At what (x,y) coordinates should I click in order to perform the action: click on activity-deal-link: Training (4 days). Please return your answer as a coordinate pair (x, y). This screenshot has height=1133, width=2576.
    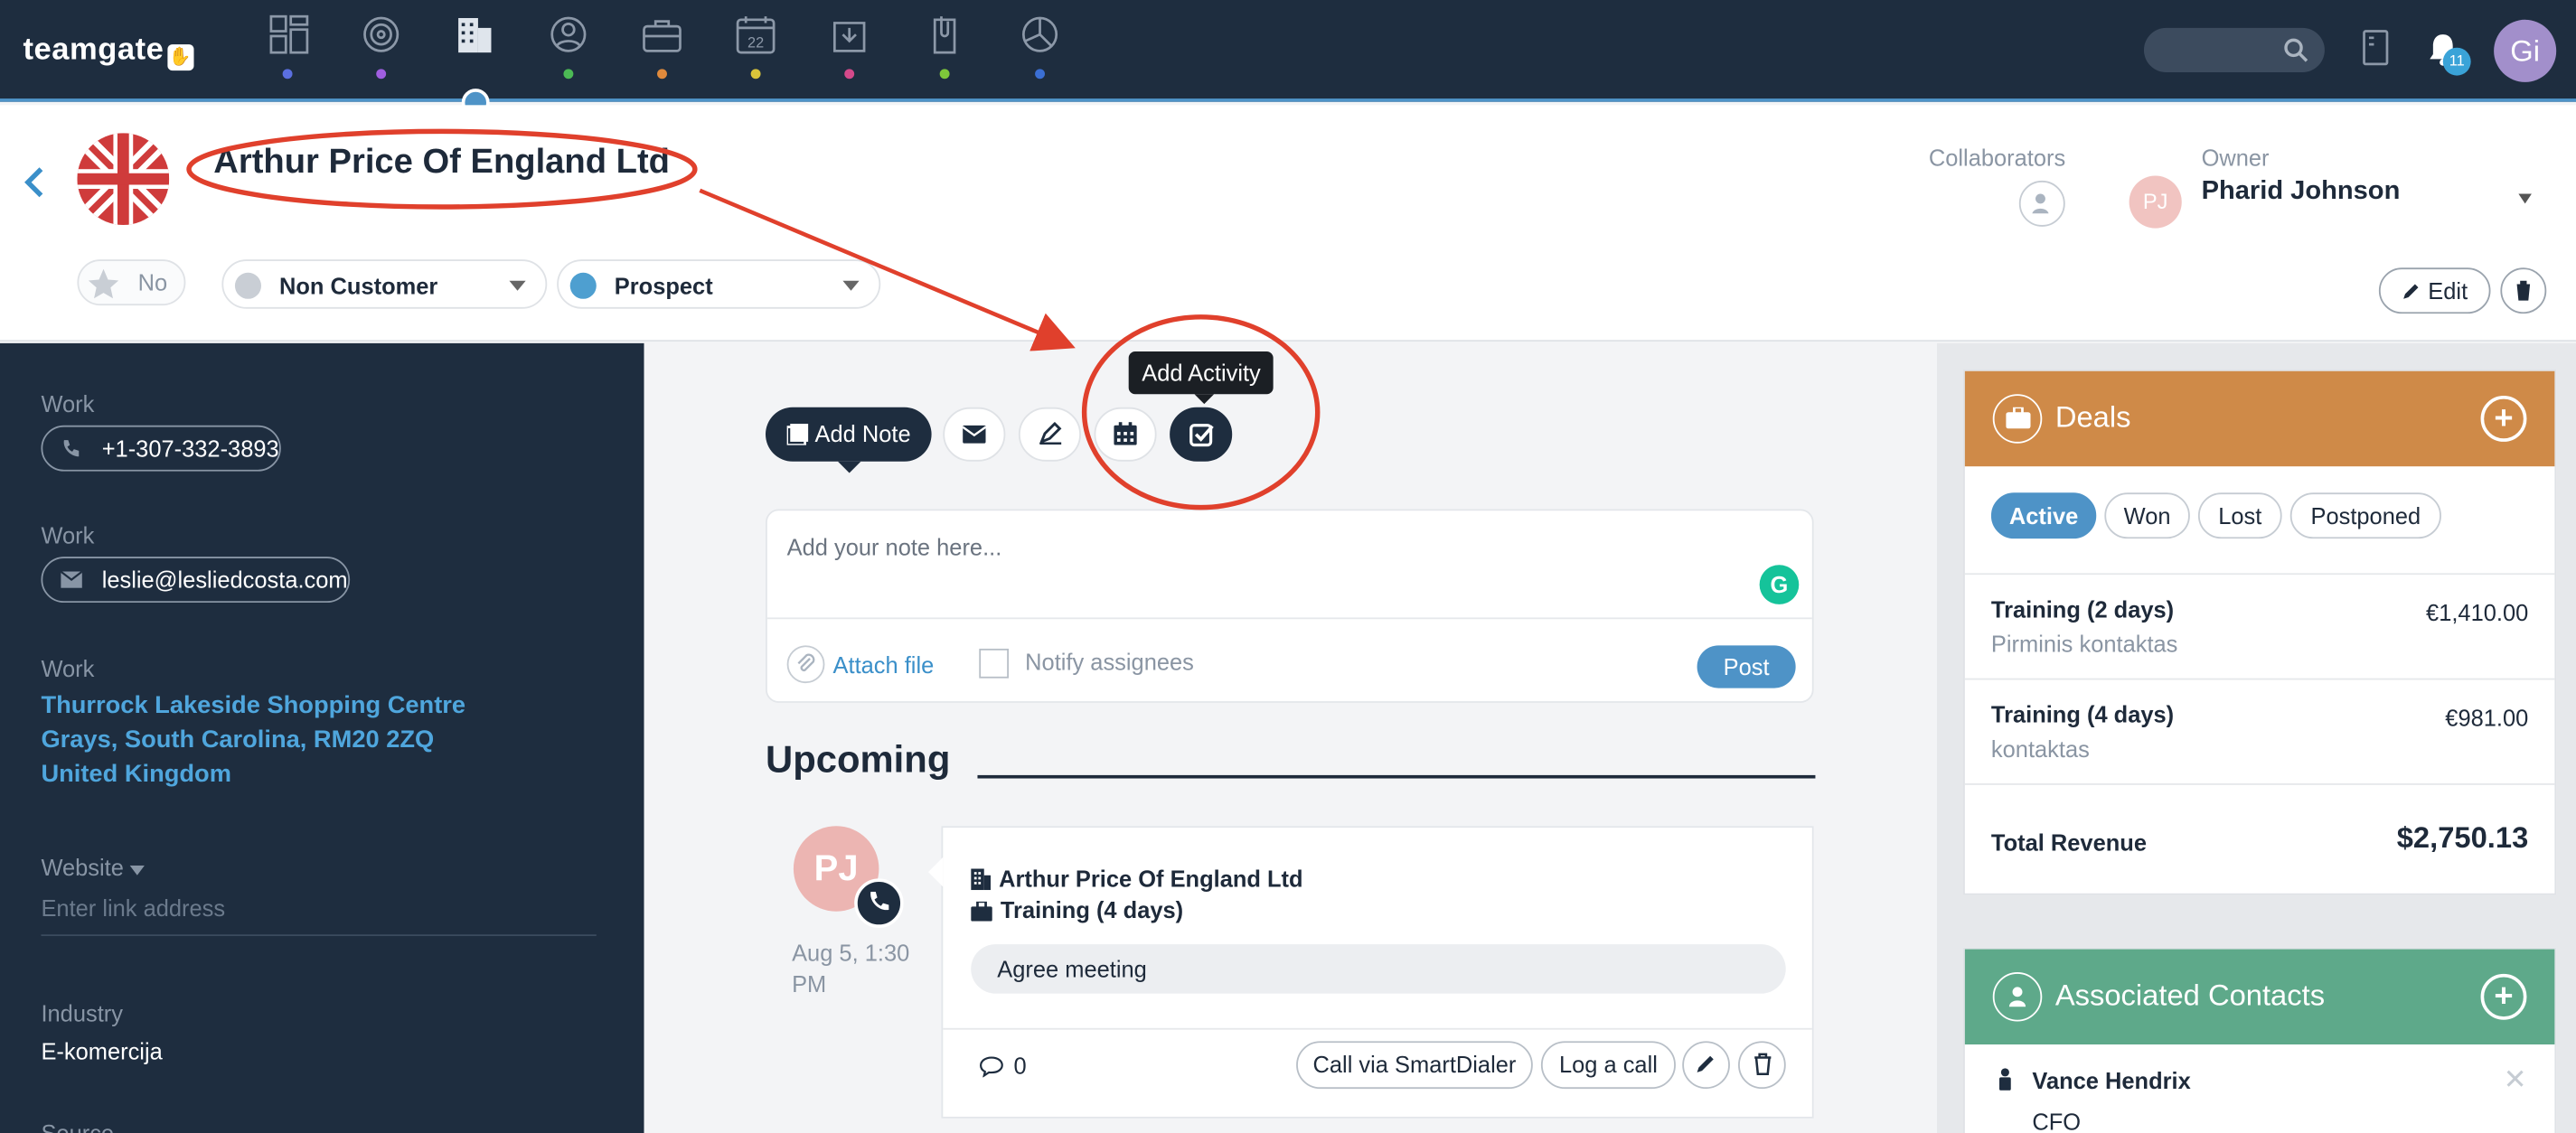
    Looking at the image, I should click on (1077, 909).